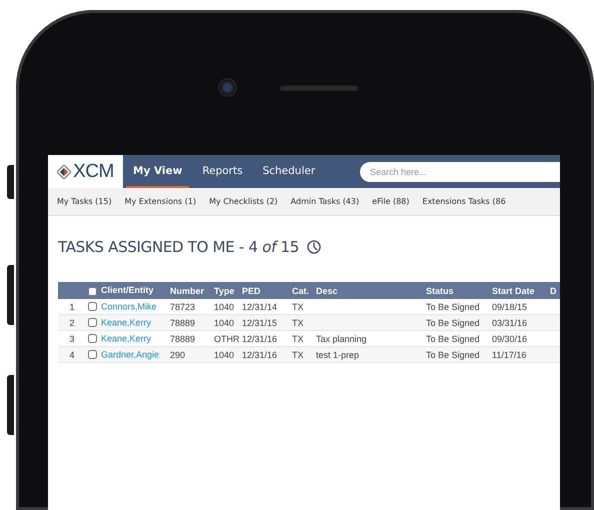  I want to click on select-all-checkbox, so click(92, 291).